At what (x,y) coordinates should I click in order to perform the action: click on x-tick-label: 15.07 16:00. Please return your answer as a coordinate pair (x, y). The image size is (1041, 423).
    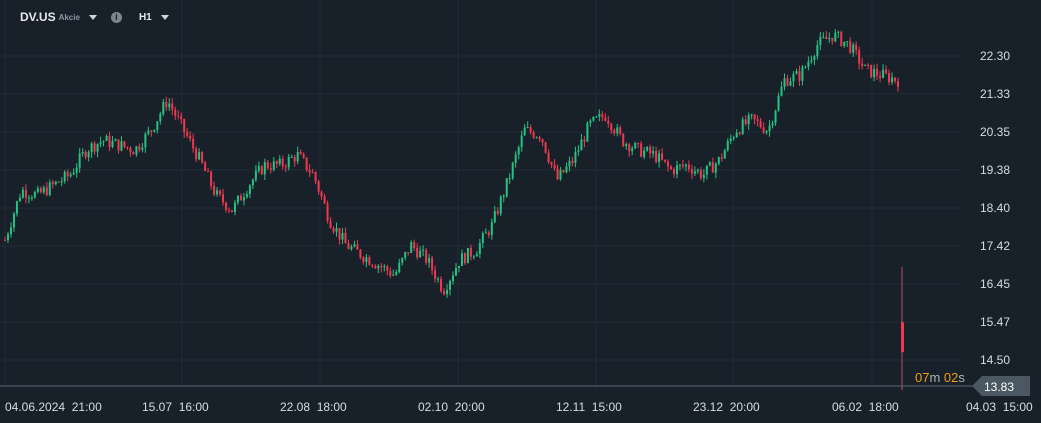
    Looking at the image, I should click on (175, 407).